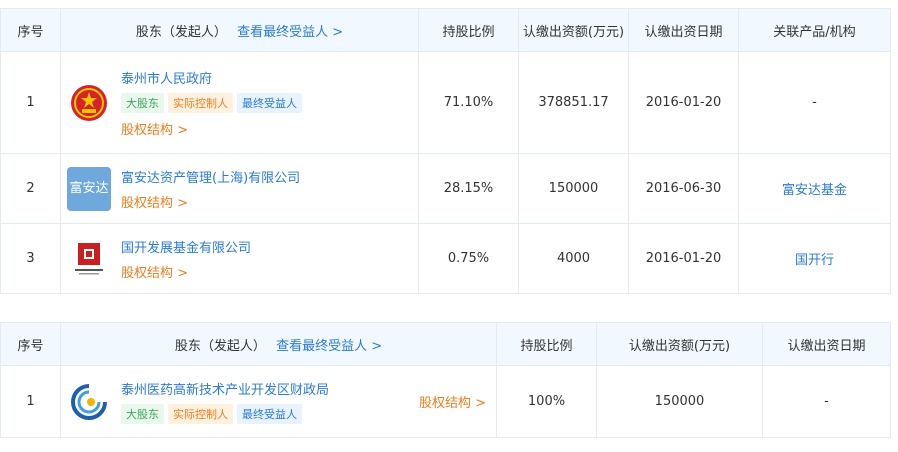 The image size is (898, 452). I want to click on holder-name: 泰州医药高新技术产业开发区财政局, so click(225, 388).